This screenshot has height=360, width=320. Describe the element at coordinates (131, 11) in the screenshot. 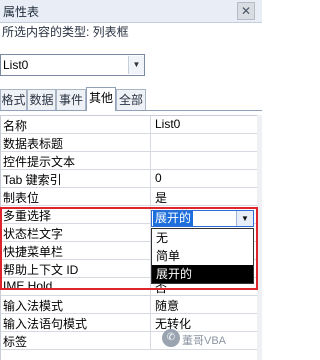

I see `panel-title-bar` at that location.